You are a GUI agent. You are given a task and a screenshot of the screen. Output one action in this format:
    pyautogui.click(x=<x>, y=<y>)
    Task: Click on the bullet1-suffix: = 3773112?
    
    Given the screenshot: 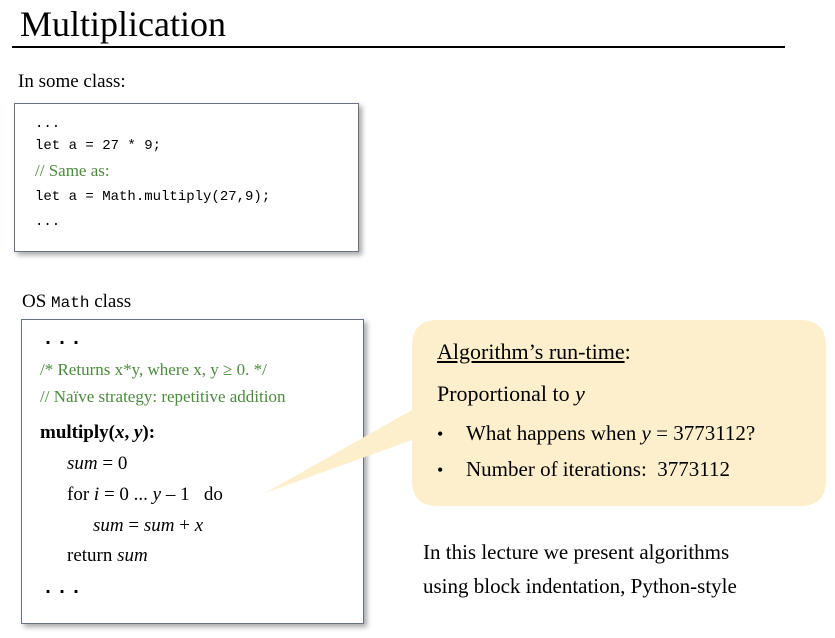 What is the action you would take?
    pyautogui.click(x=703, y=433)
    